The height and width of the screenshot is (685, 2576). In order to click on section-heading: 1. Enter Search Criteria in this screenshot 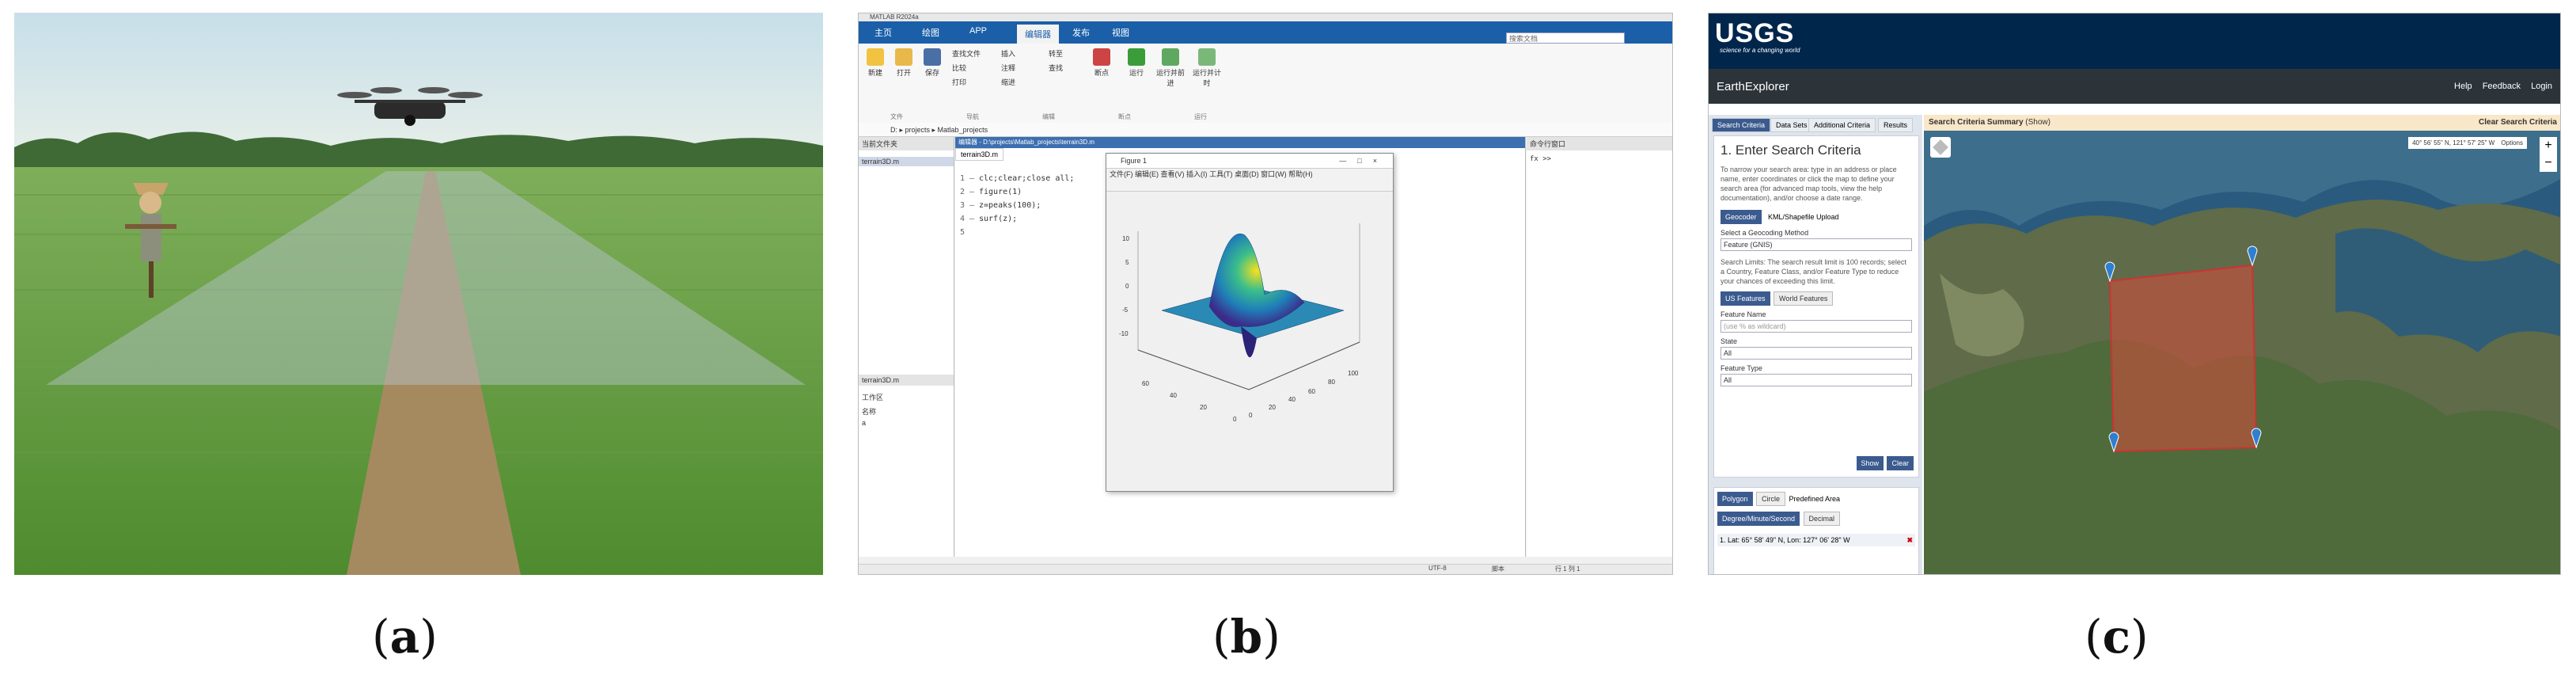, I will do `click(1790, 150)`.